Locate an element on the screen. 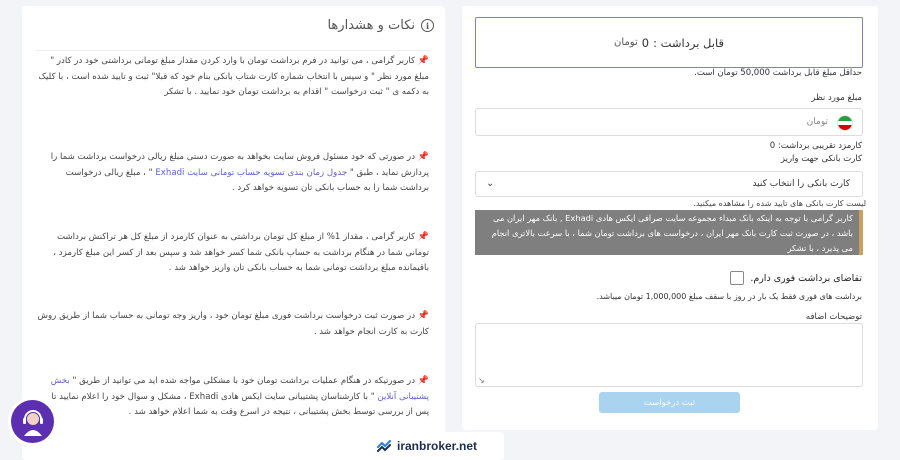  chevron-down-icon: ⌄ is located at coordinates (490, 183).